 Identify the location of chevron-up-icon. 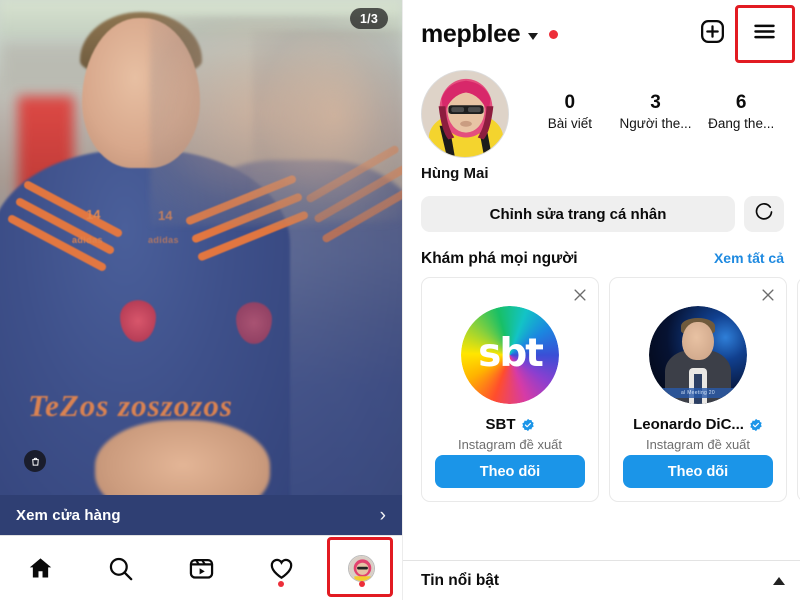
(779, 580).